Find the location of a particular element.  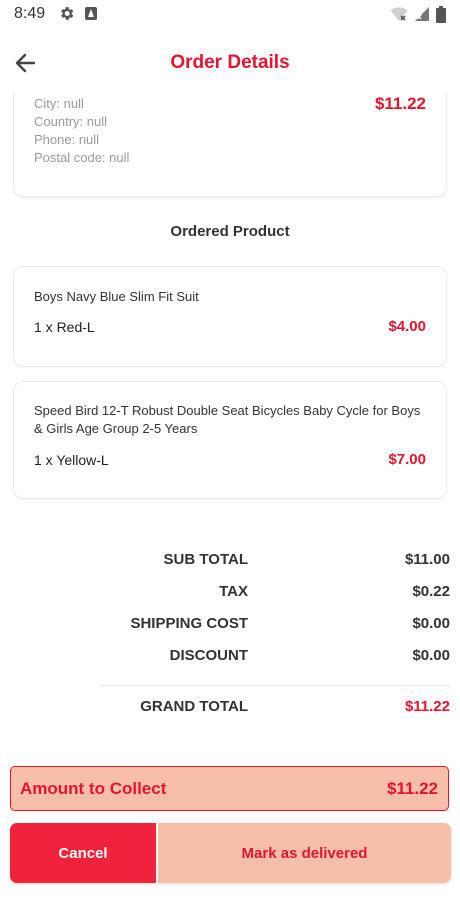

page-title-overlay: Order Details is located at coordinates (230, 62).